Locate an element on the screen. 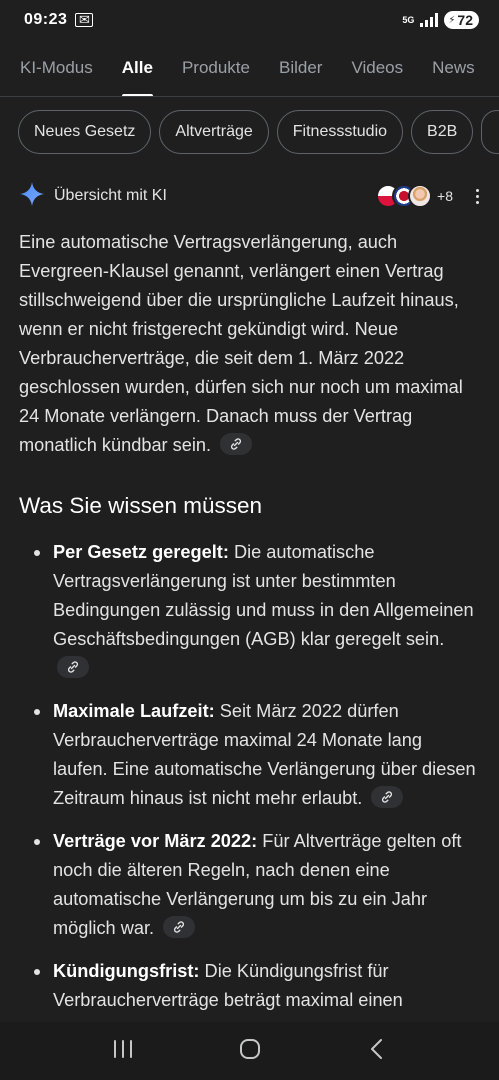  battery-icon: ⚡ is located at coordinates (452, 20).